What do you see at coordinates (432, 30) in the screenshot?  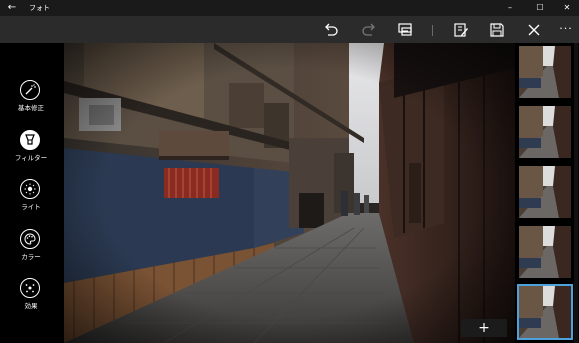 I see `toolbar-separator` at bounding box center [432, 30].